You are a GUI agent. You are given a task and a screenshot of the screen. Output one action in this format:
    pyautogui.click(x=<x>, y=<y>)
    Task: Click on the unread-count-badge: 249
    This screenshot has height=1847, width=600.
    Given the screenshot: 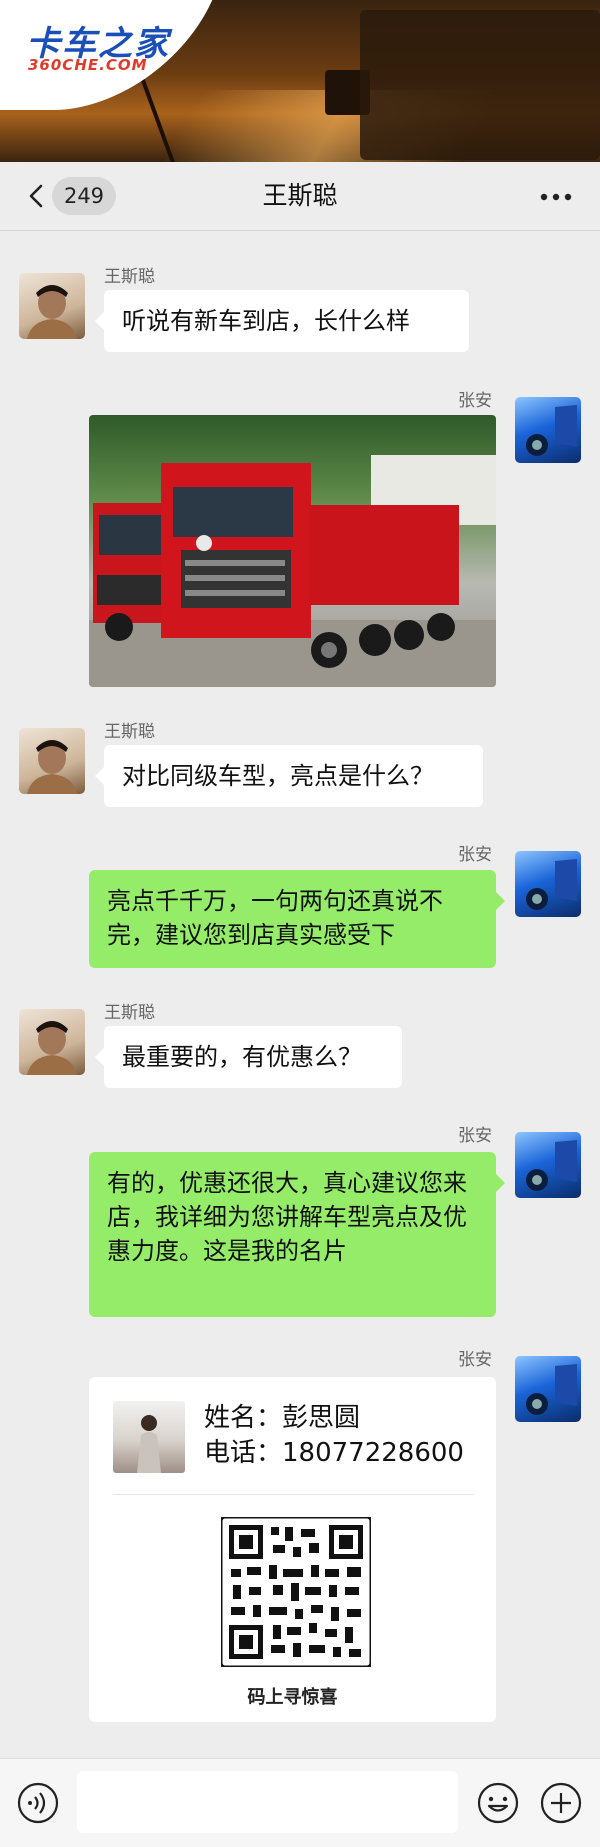 What is the action you would take?
    pyautogui.click(x=84, y=196)
    